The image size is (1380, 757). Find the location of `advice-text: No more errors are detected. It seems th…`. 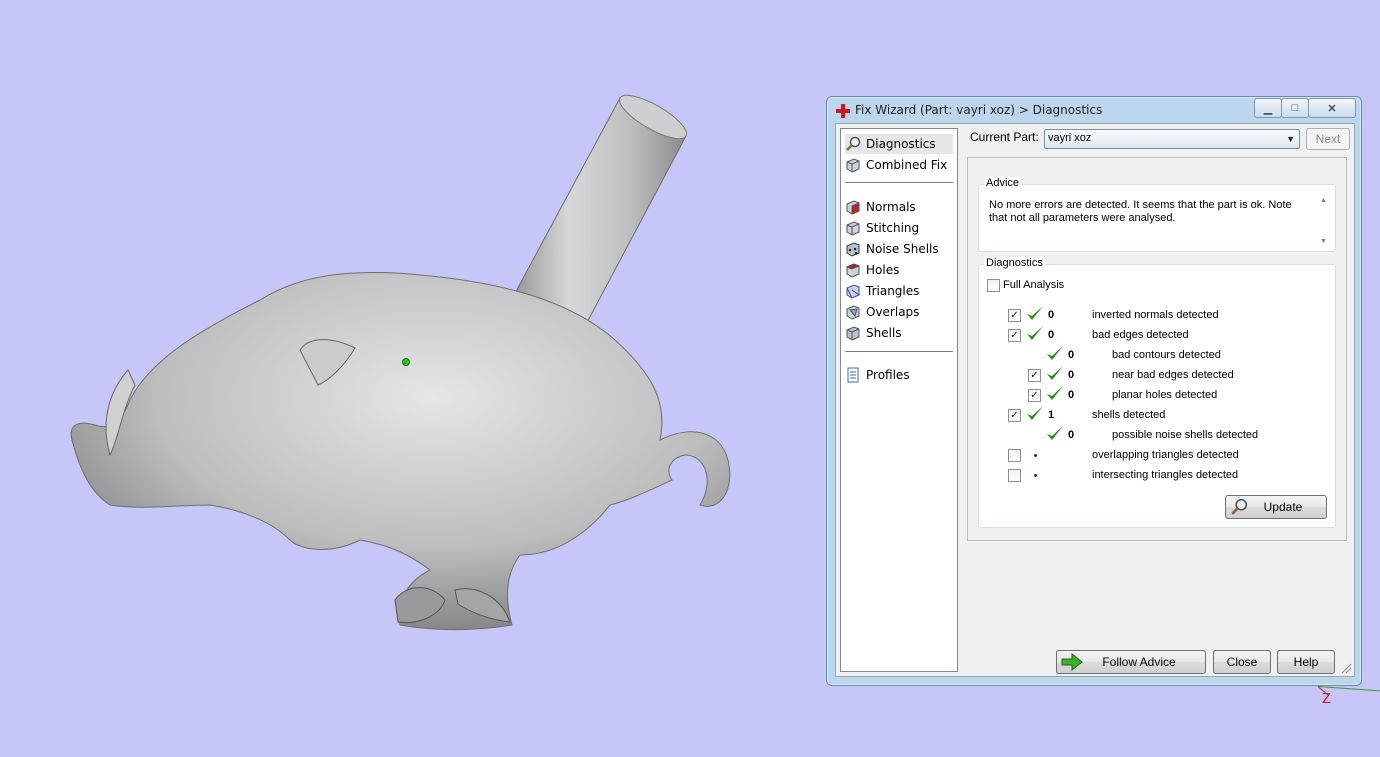

advice-text: No more errors are detected. It seems th… is located at coordinates (1140, 211).